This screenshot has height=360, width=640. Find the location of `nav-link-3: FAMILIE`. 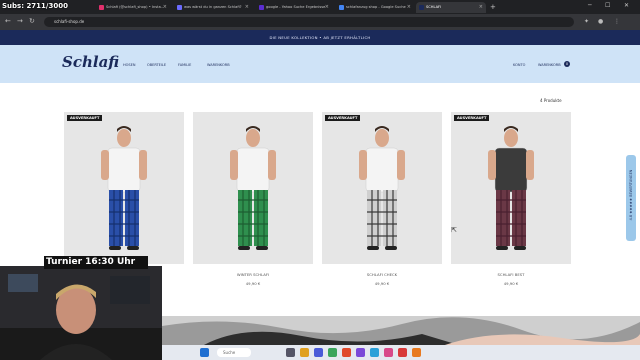

nav-link-3: FAMILIE is located at coordinates (184, 65).